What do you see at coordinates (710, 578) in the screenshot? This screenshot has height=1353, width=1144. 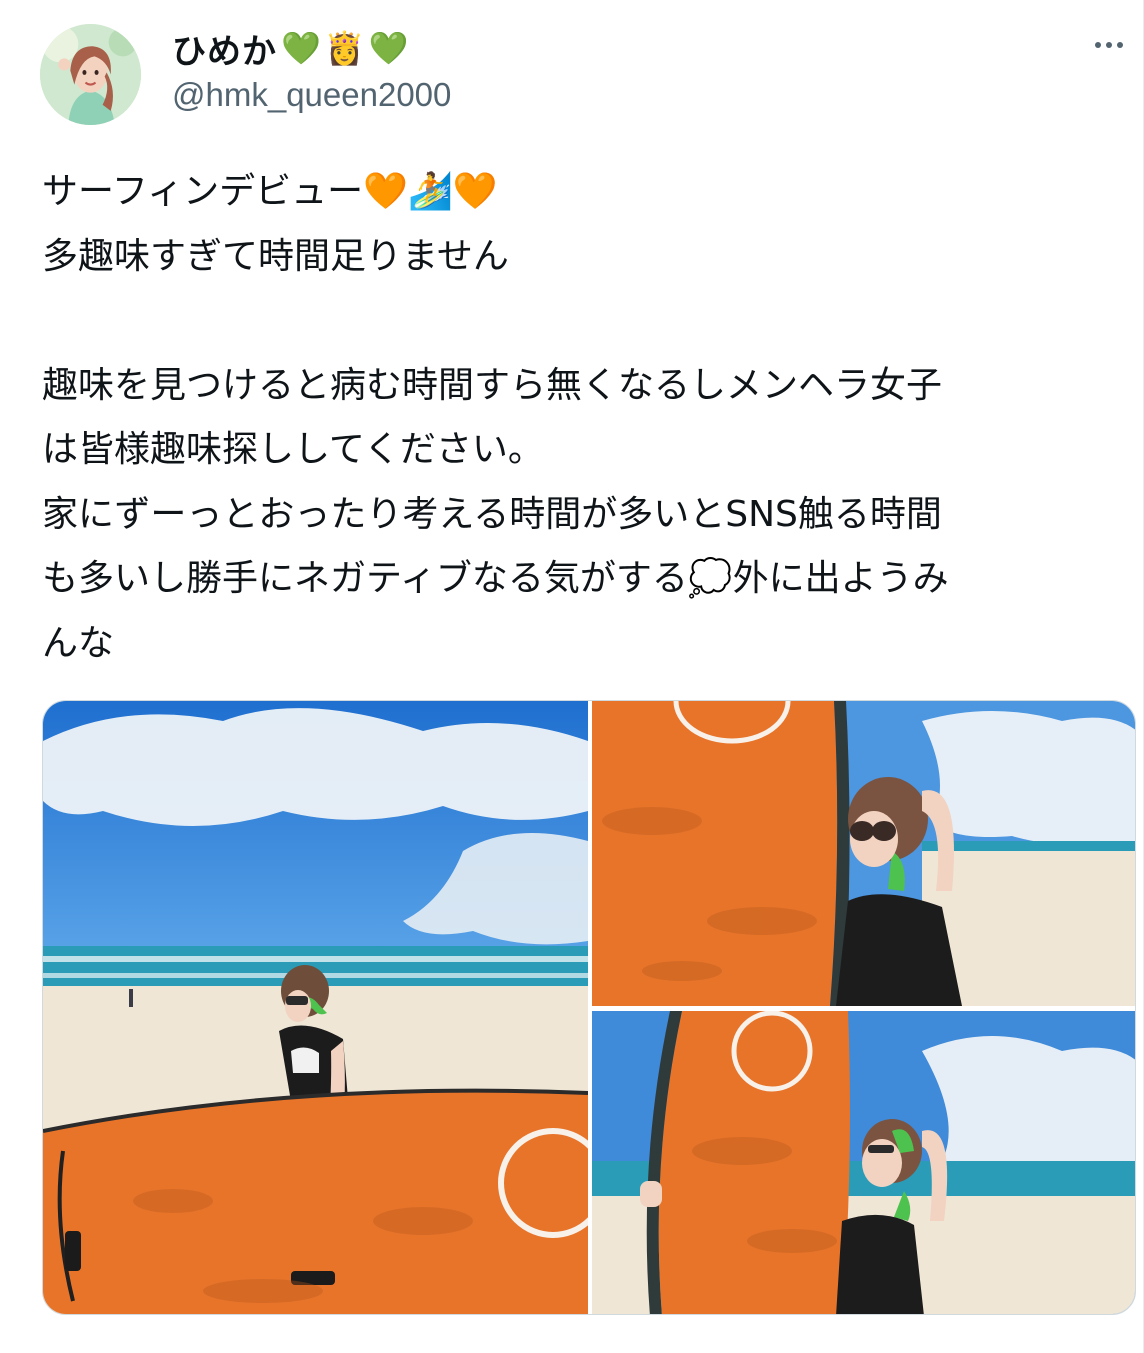 I see `thought-balloon-icon: 💭` at bounding box center [710, 578].